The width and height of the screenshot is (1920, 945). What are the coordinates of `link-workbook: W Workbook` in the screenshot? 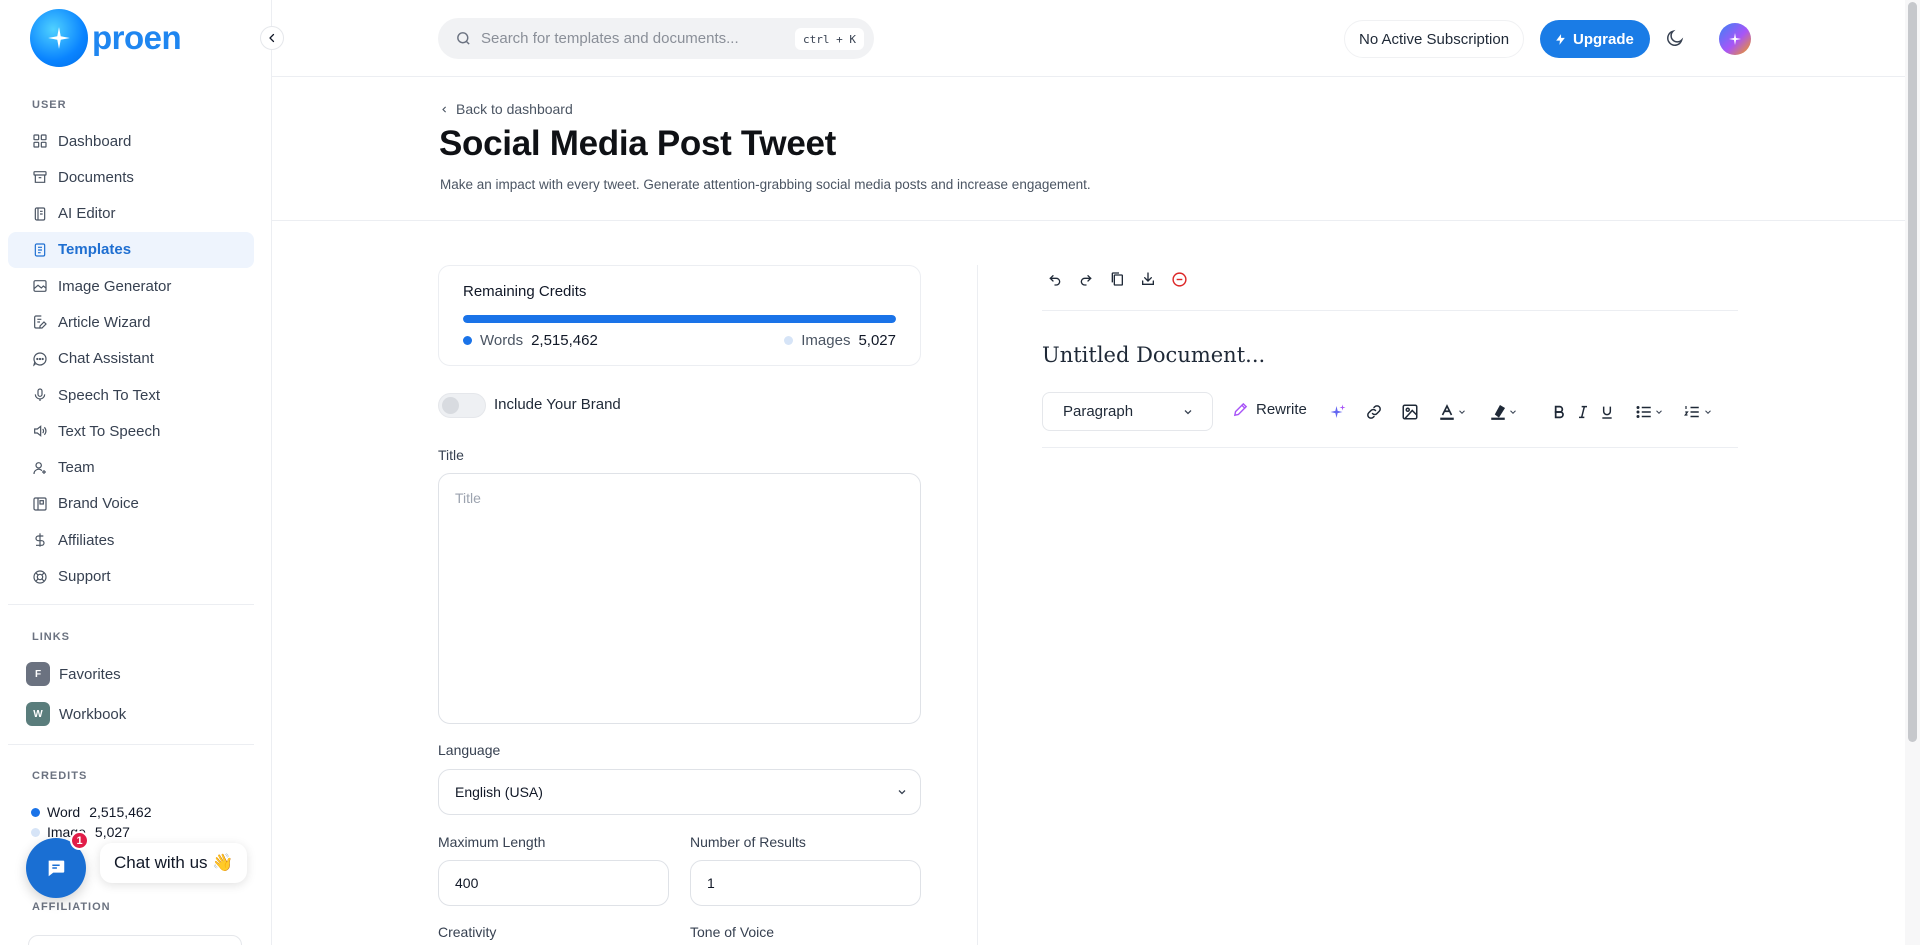 It's located at (76, 714).